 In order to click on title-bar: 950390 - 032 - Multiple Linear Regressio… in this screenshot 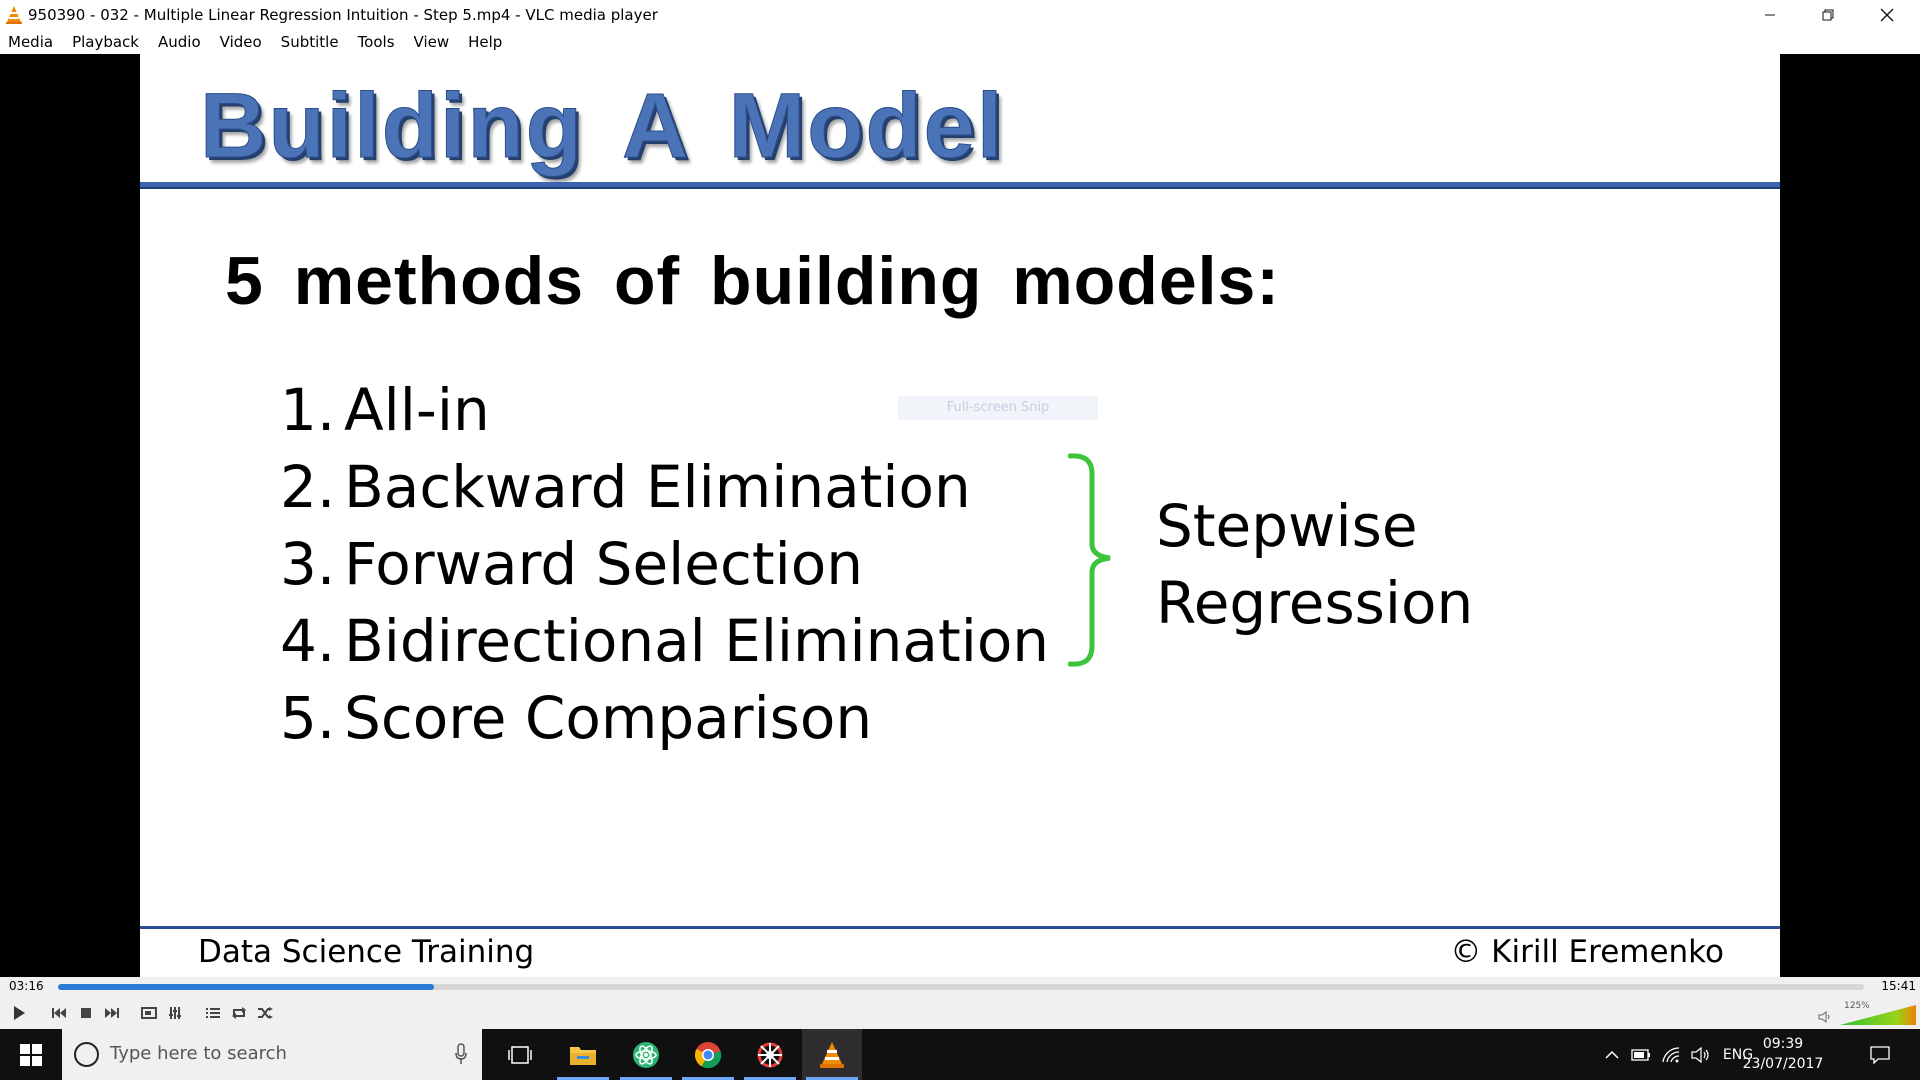, I will do `click(960, 14)`.